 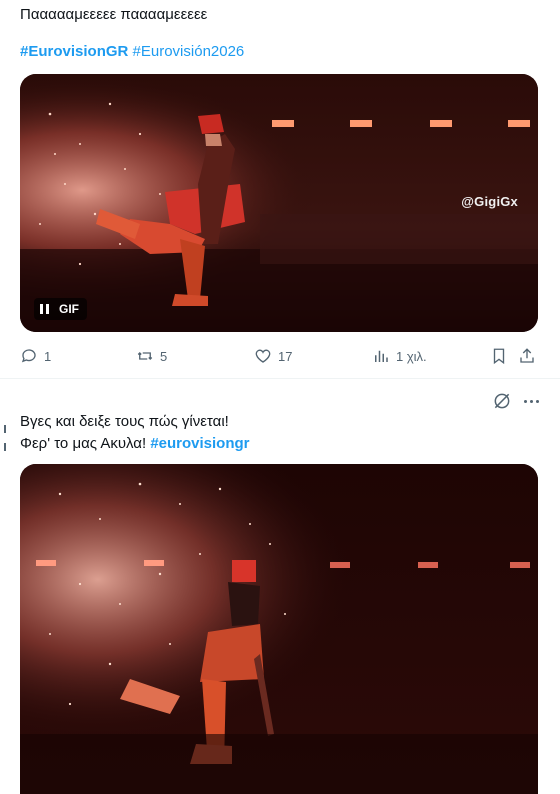 I want to click on tweet2-line1: Βγες και δειξε τους πώς γίνεται!, so click(x=124, y=421).